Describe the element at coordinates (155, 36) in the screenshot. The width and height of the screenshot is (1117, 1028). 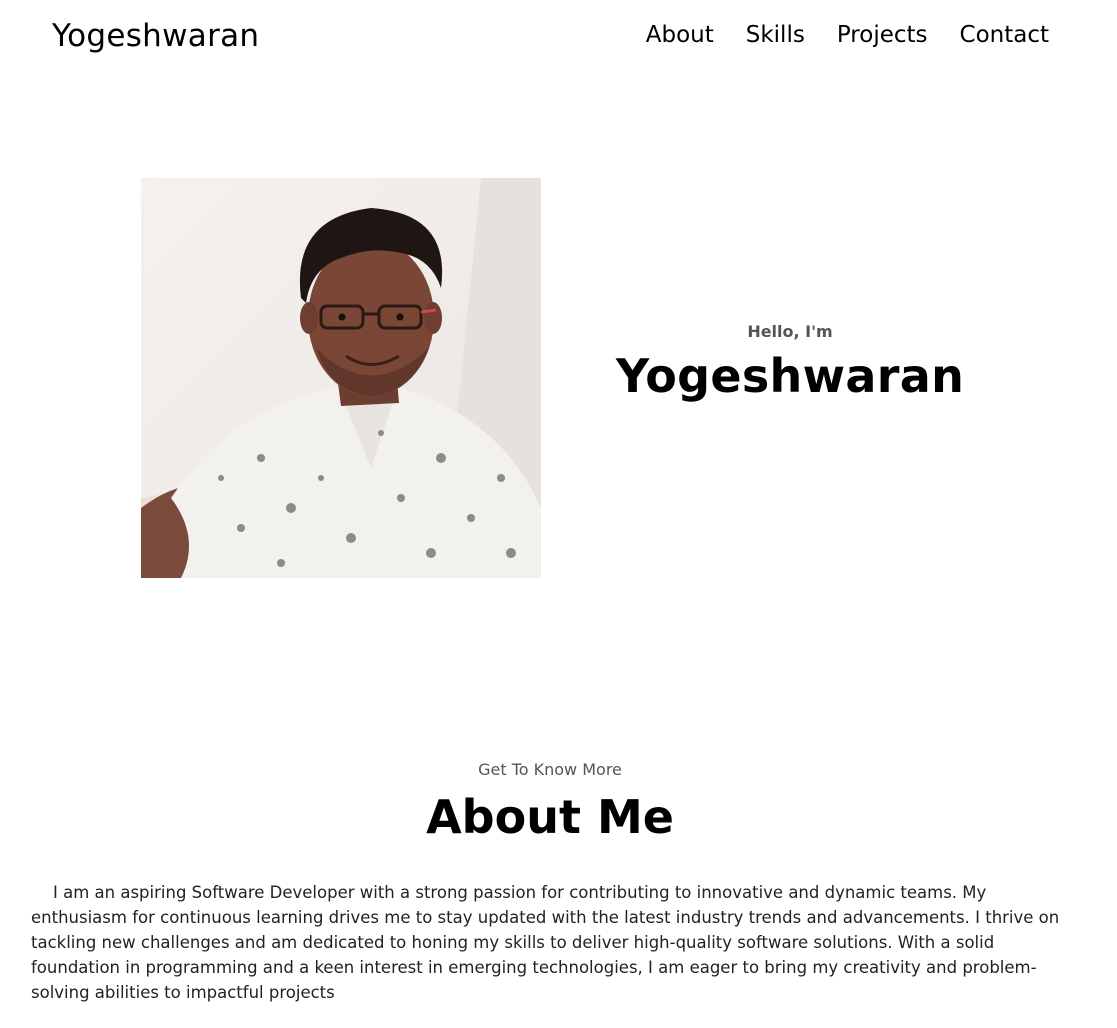
I see `site-logo: Yogeshwaran` at that location.